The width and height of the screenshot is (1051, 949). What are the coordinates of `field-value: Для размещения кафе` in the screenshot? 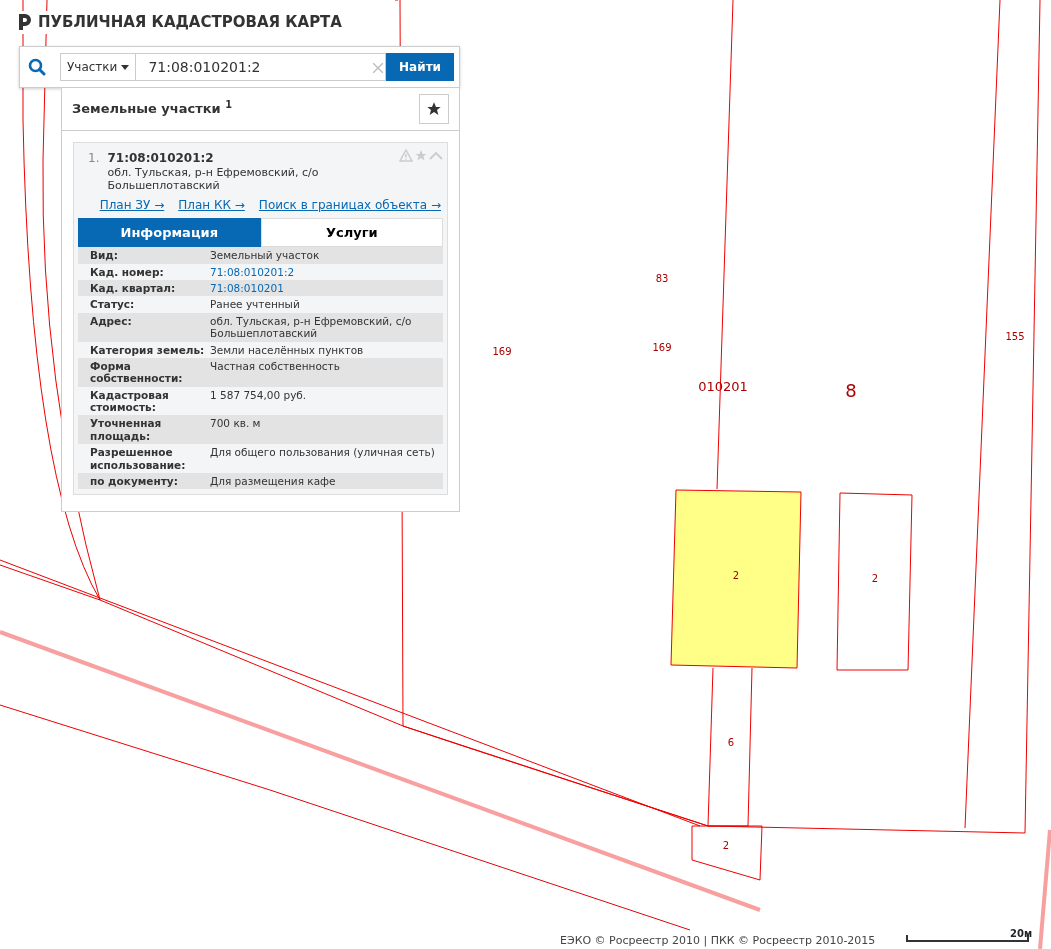 It's located at (273, 481).